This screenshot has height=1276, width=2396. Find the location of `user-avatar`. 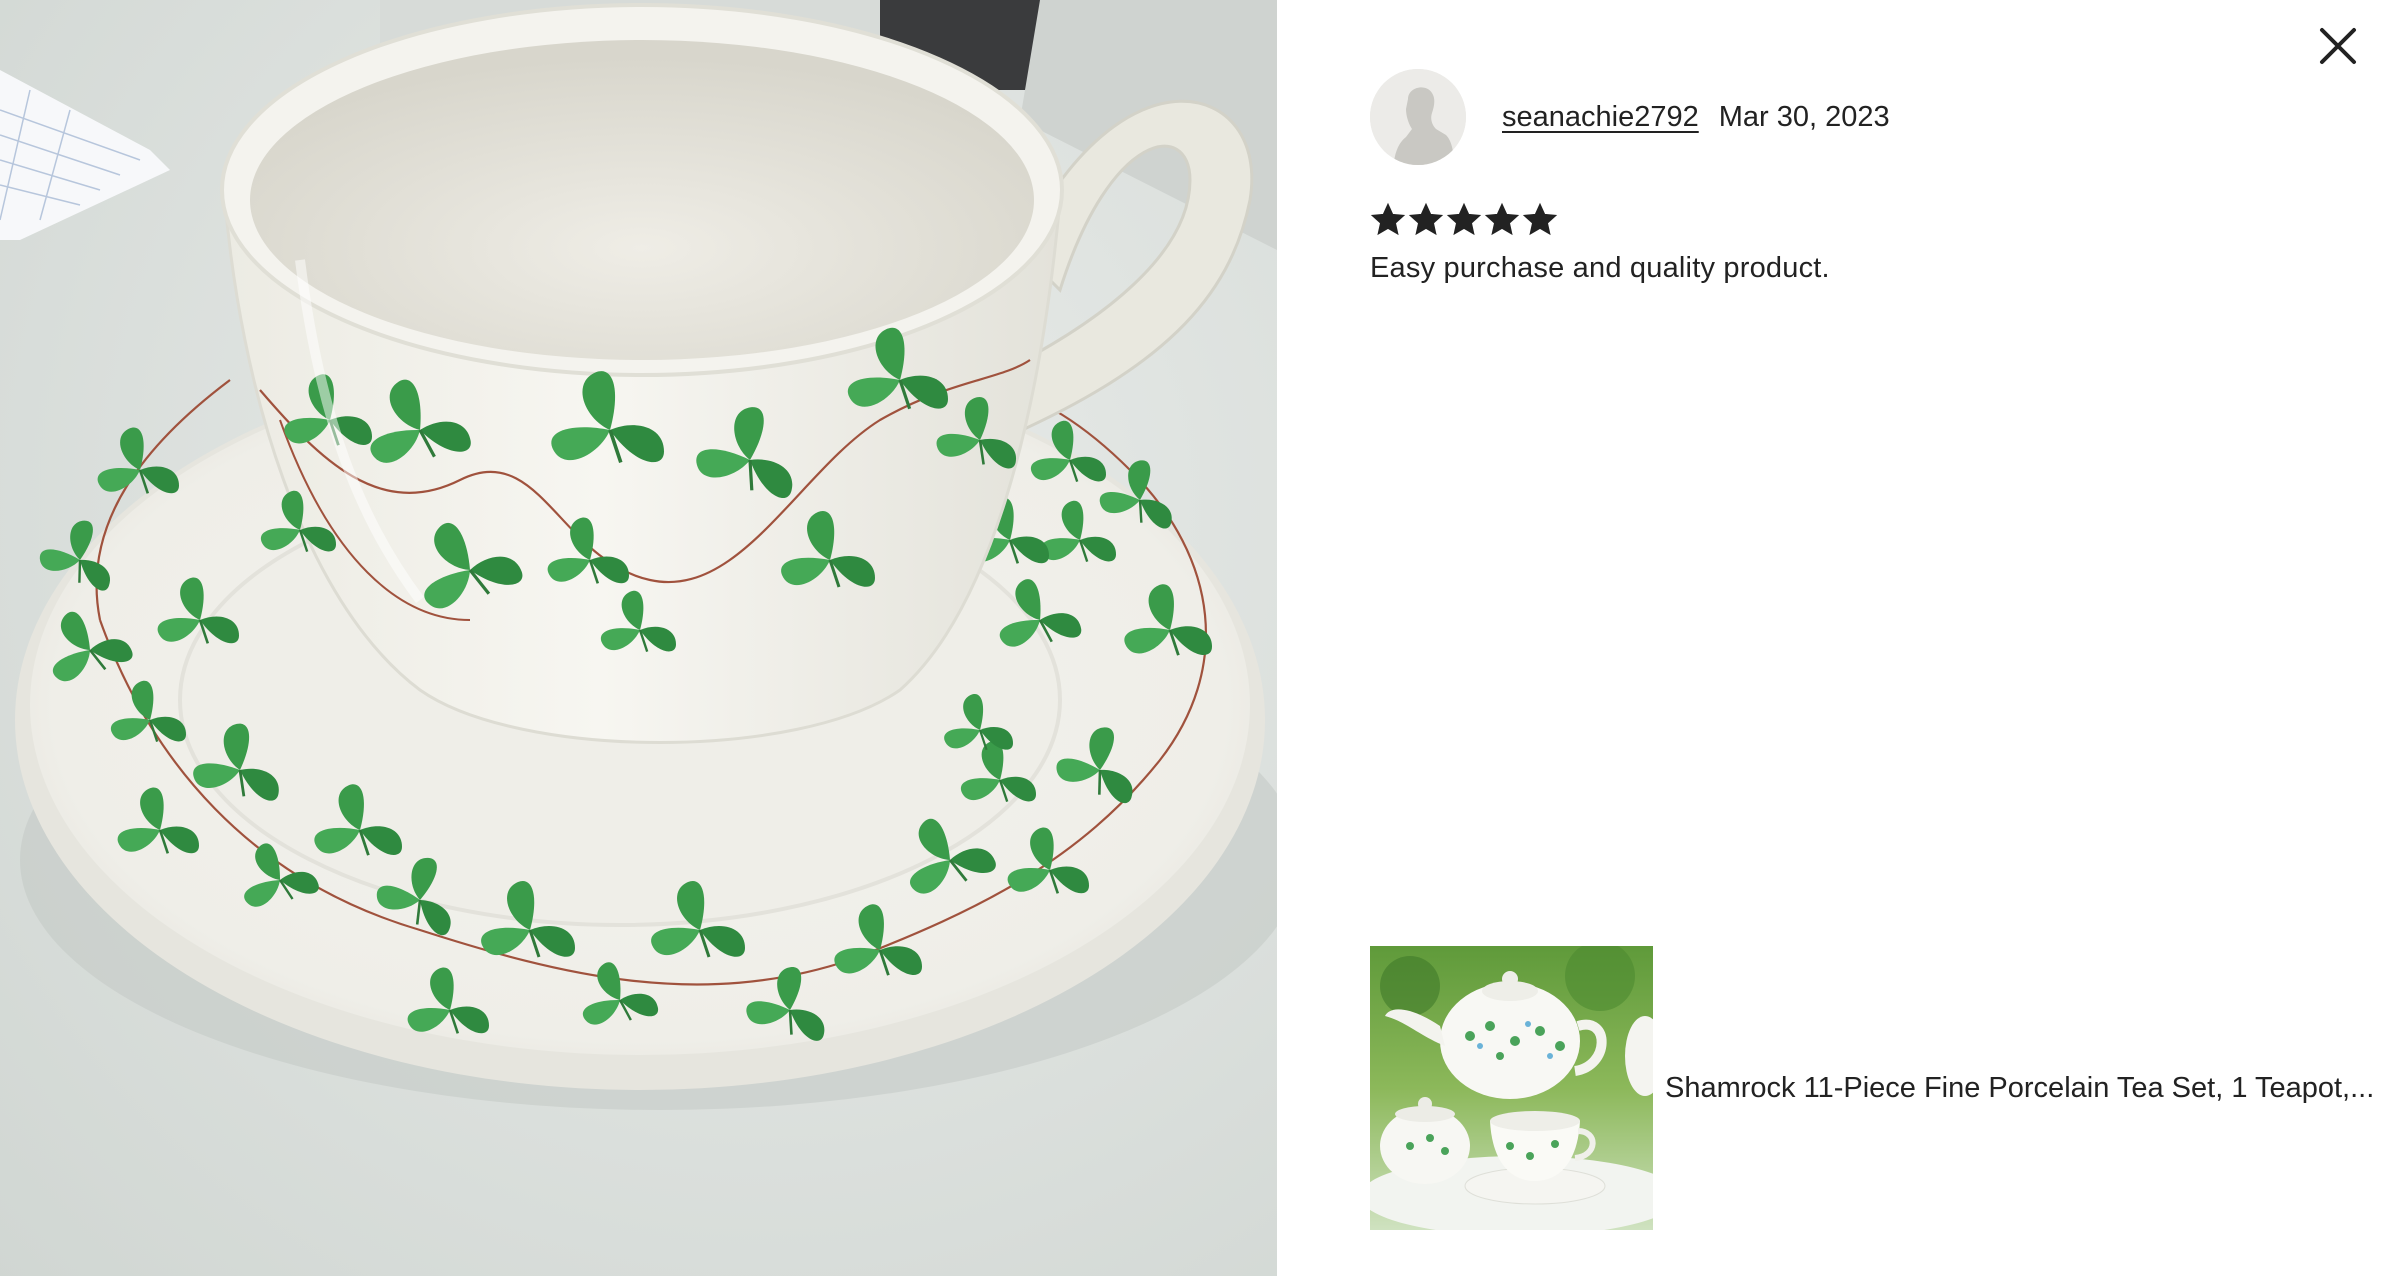

user-avatar is located at coordinates (1418, 117).